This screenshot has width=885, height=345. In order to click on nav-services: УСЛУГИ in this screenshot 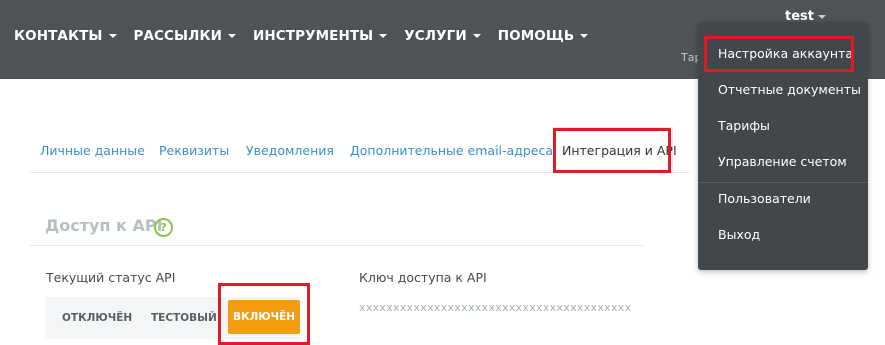, I will do `click(442, 36)`.